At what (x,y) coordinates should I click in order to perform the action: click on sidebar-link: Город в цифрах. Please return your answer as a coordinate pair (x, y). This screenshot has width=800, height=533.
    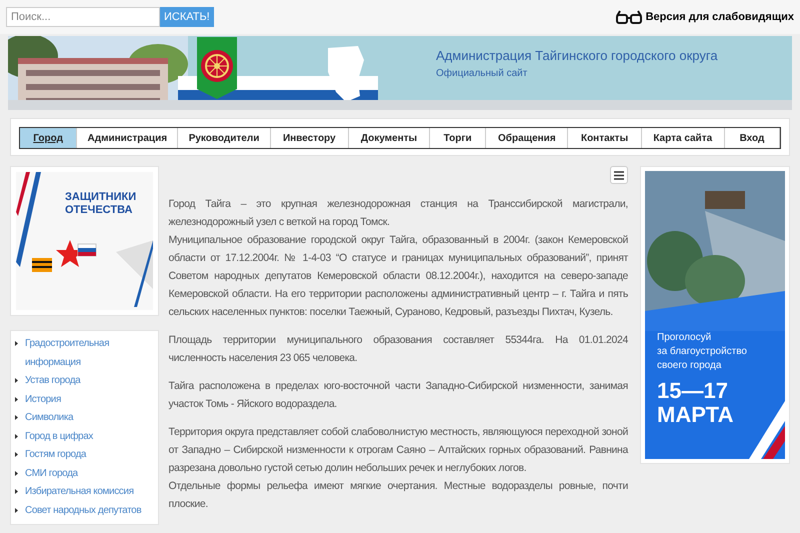
    Looking at the image, I should click on (59, 437).